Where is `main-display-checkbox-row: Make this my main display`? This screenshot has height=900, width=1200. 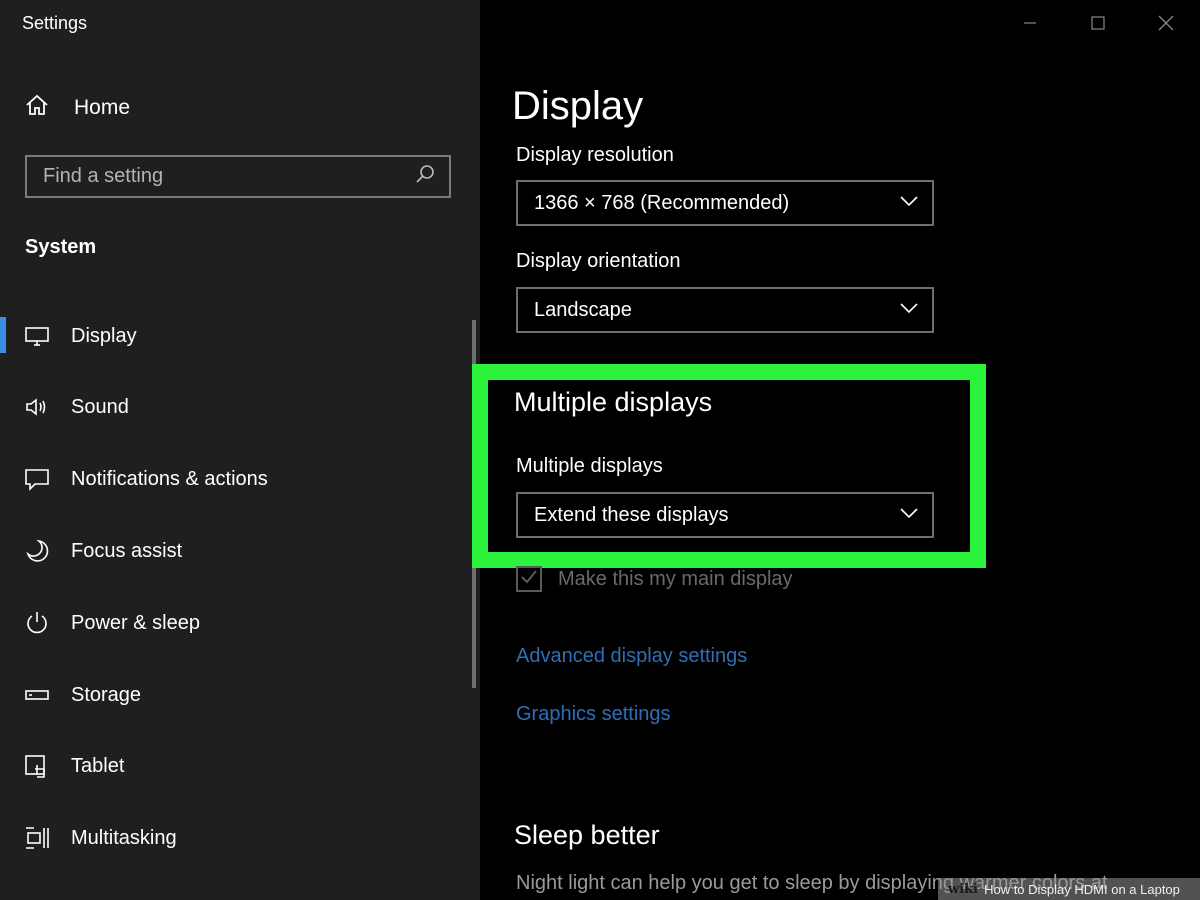 main-display-checkbox-row: Make this my main display is located at coordinates (654, 579).